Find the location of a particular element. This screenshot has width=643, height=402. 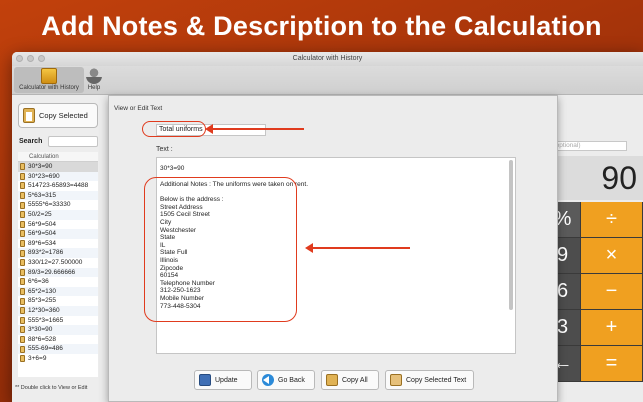

key-multiply: × is located at coordinates (612, 256).